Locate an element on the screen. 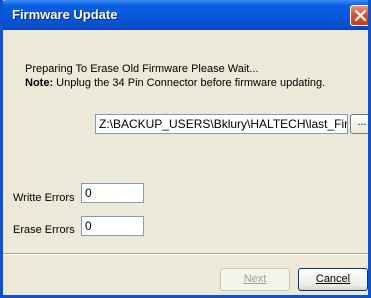 The image size is (371, 298). write-errors-field: 0 is located at coordinates (112, 193).